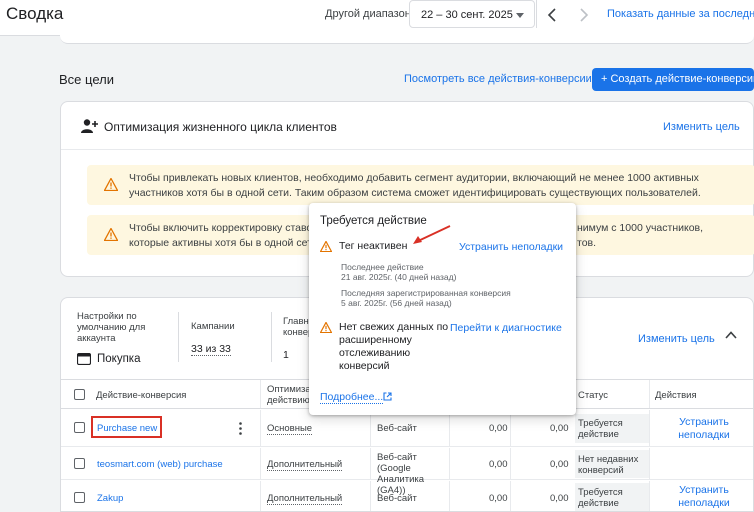 The image size is (754, 512). I want to click on page-title: Сводка, so click(35, 13).